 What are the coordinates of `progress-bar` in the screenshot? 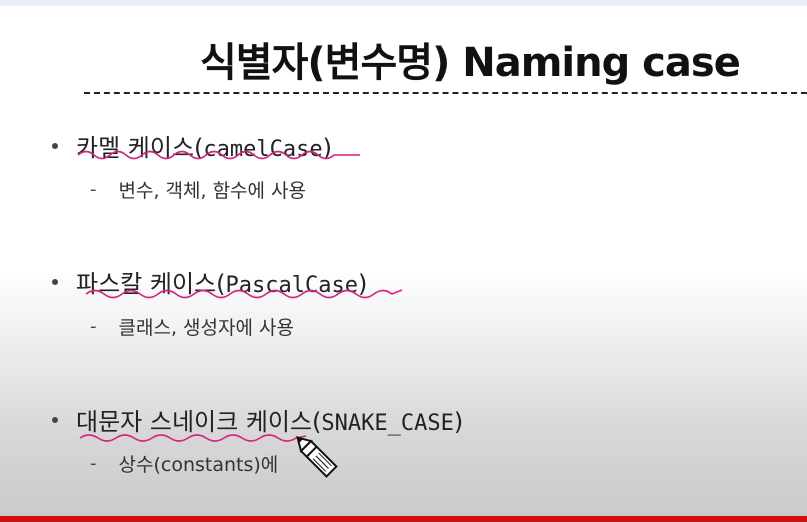 It's located at (403, 519).